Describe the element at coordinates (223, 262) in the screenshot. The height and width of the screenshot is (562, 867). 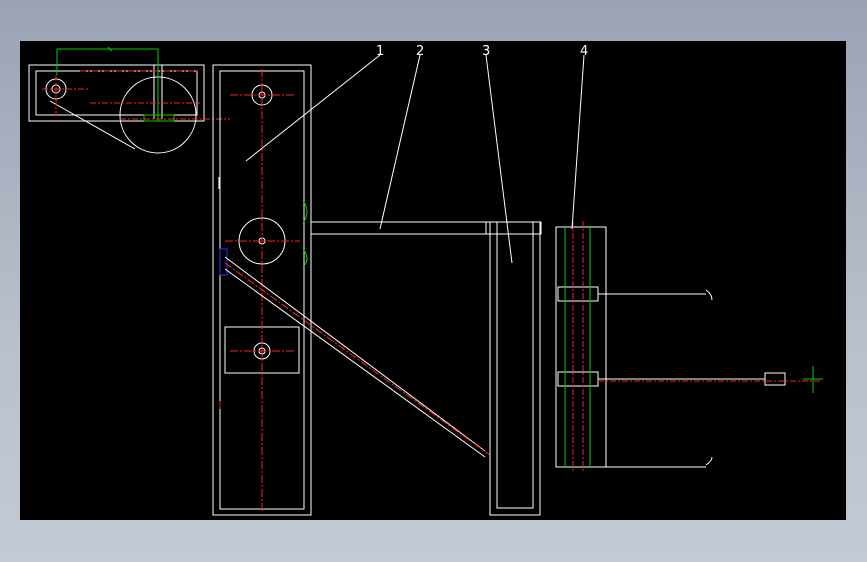
I see `hidden-detail` at that location.